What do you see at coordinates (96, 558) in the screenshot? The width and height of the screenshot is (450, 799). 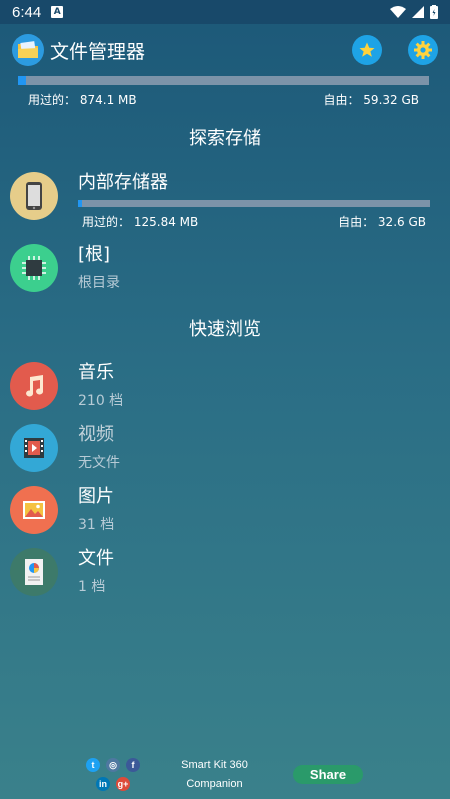 I see `quick-title: 文件` at bounding box center [96, 558].